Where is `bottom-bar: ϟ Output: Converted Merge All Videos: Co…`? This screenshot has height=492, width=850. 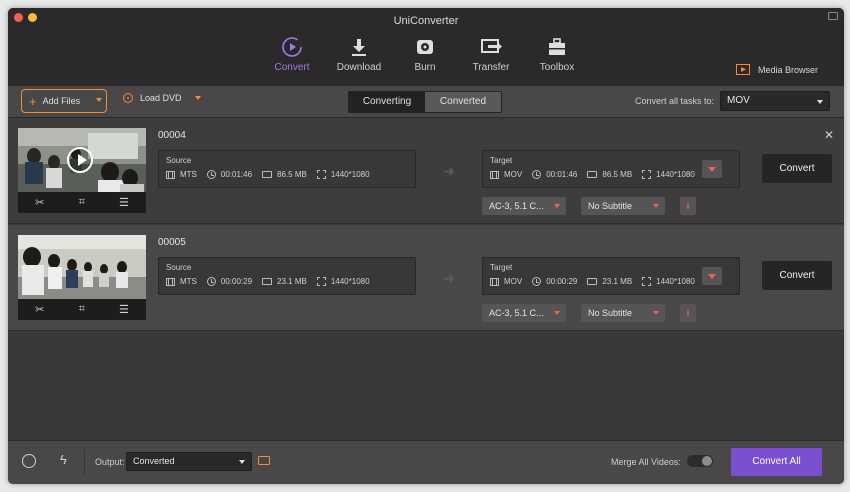 bottom-bar: ϟ Output: Converted Merge All Videos: Co… is located at coordinates (426, 462).